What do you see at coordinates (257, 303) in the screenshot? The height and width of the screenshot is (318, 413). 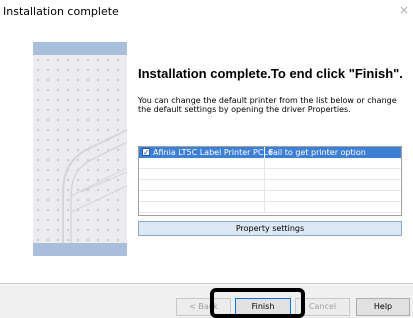 I see `finish-highlight-box` at bounding box center [257, 303].